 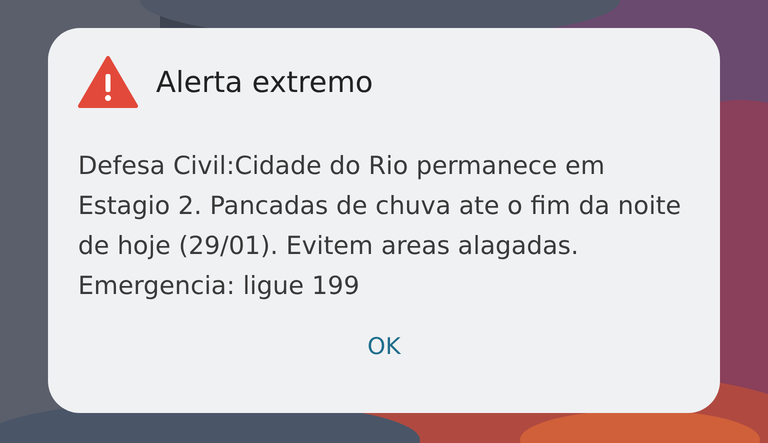 I want to click on alert-title: Alerta extremo, so click(x=265, y=82).